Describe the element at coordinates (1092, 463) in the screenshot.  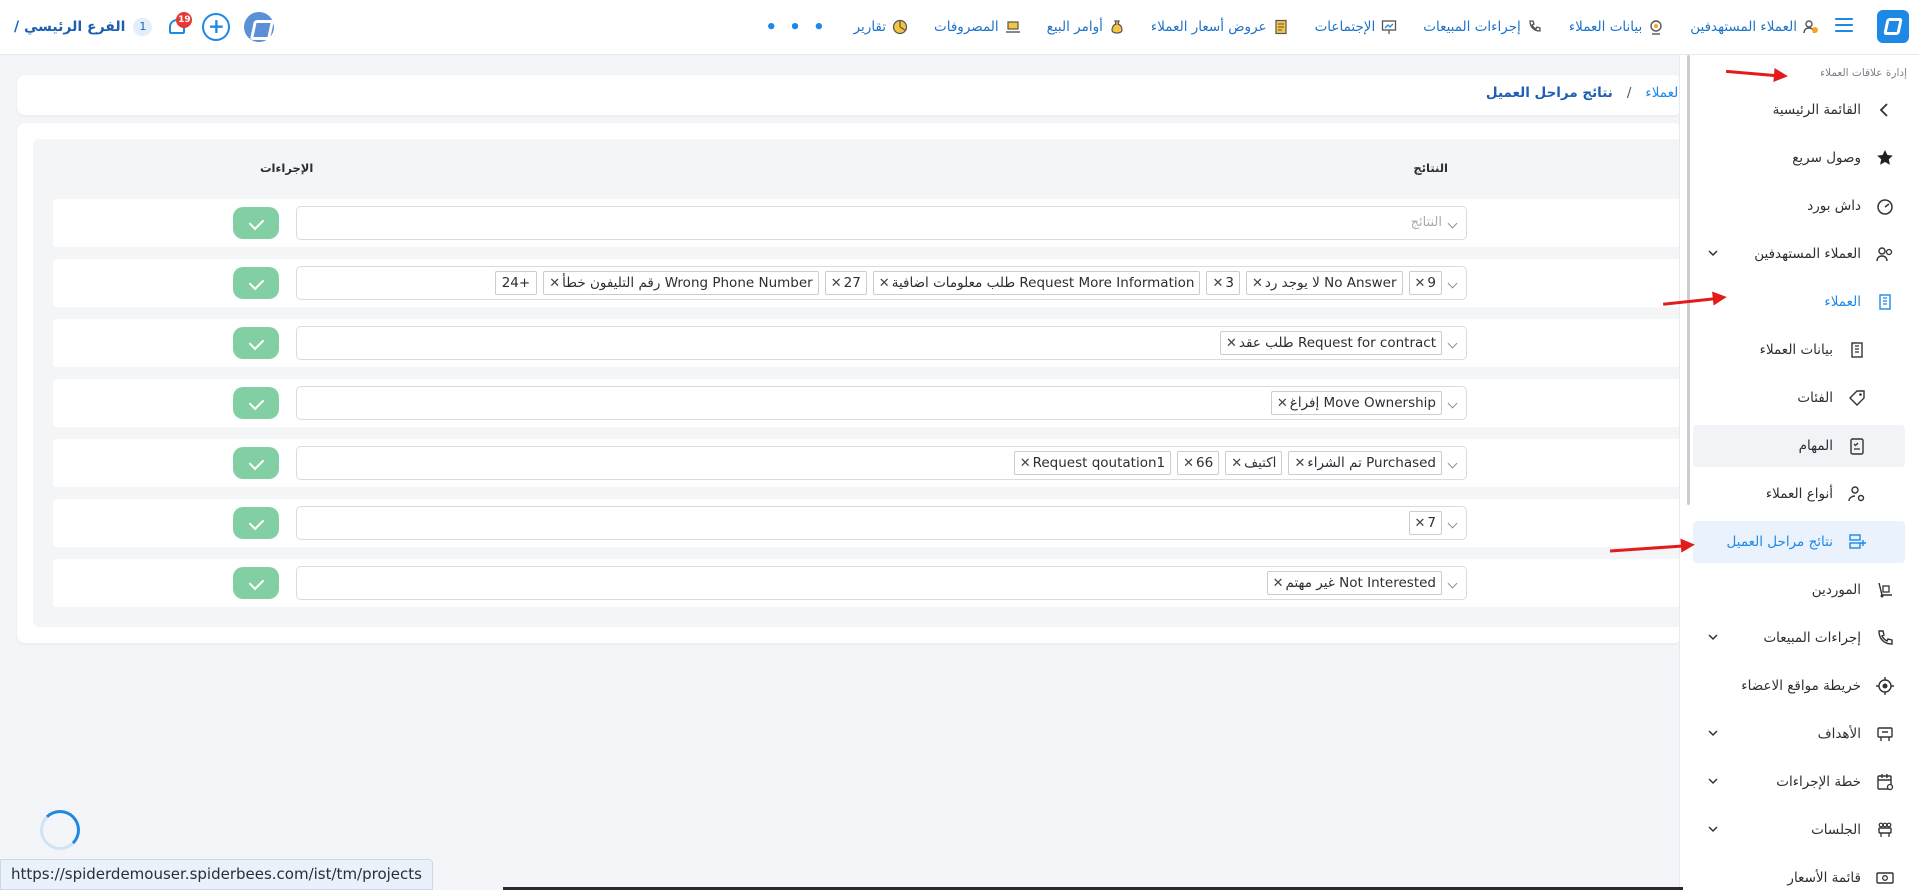
I see `tag: Request qoutation1 ✕` at that location.